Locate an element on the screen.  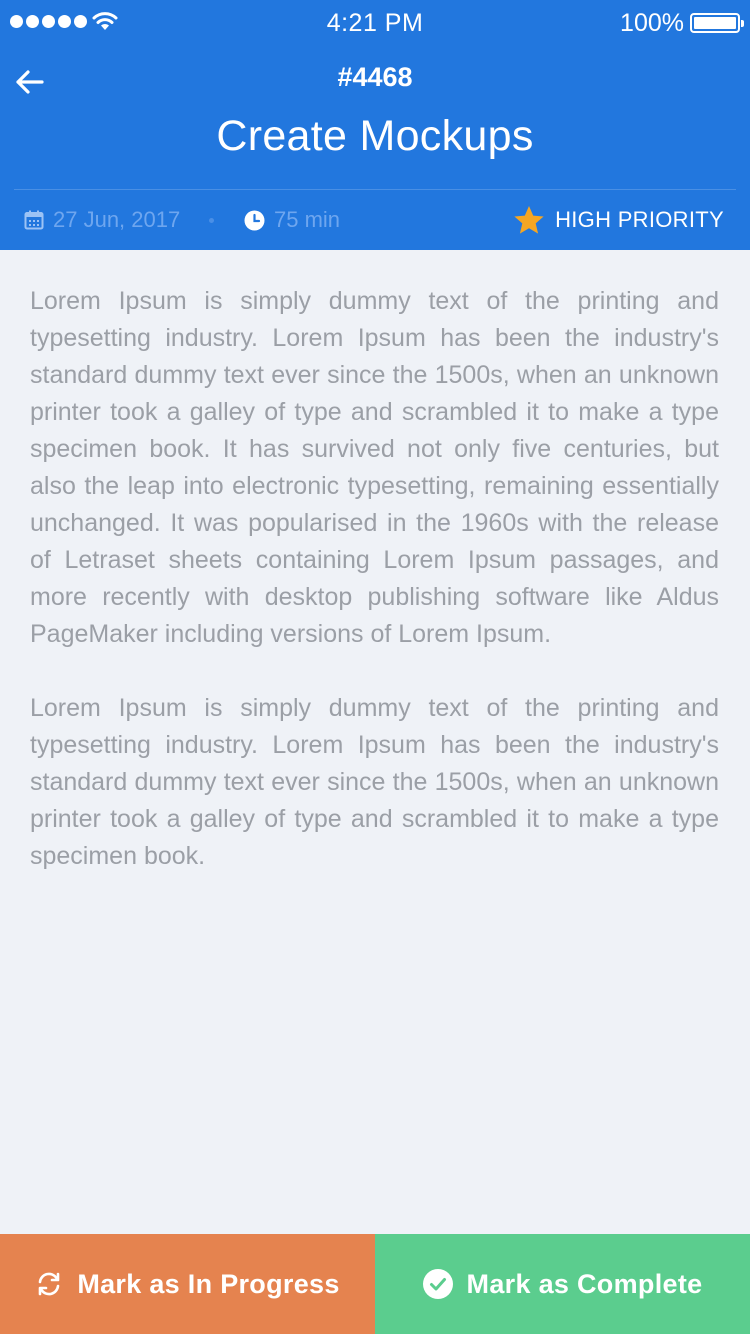
priority-label: HIGH PRIORITY is located at coordinates (639, 219).